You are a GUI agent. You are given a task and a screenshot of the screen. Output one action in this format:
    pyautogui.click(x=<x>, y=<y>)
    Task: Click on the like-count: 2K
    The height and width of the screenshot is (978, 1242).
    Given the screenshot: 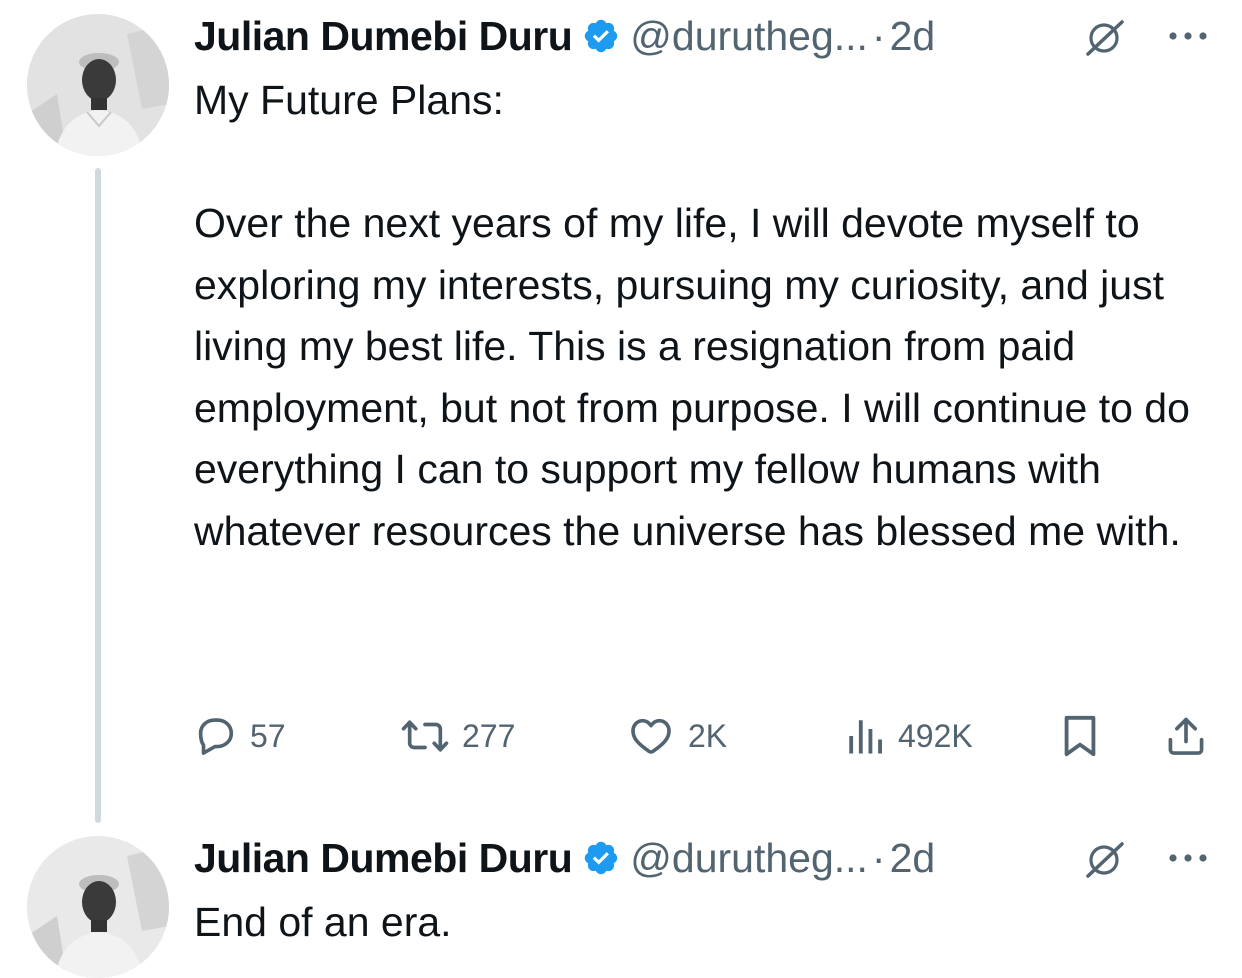 What is the action you would take?
    pyautogui.click(x=708, y=735)
    